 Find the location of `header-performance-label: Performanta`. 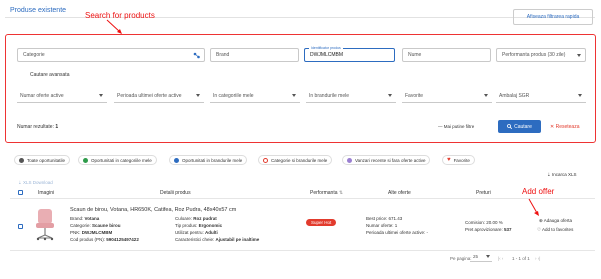

header-performance-label: Performanta is located at coordinates (324, 193).